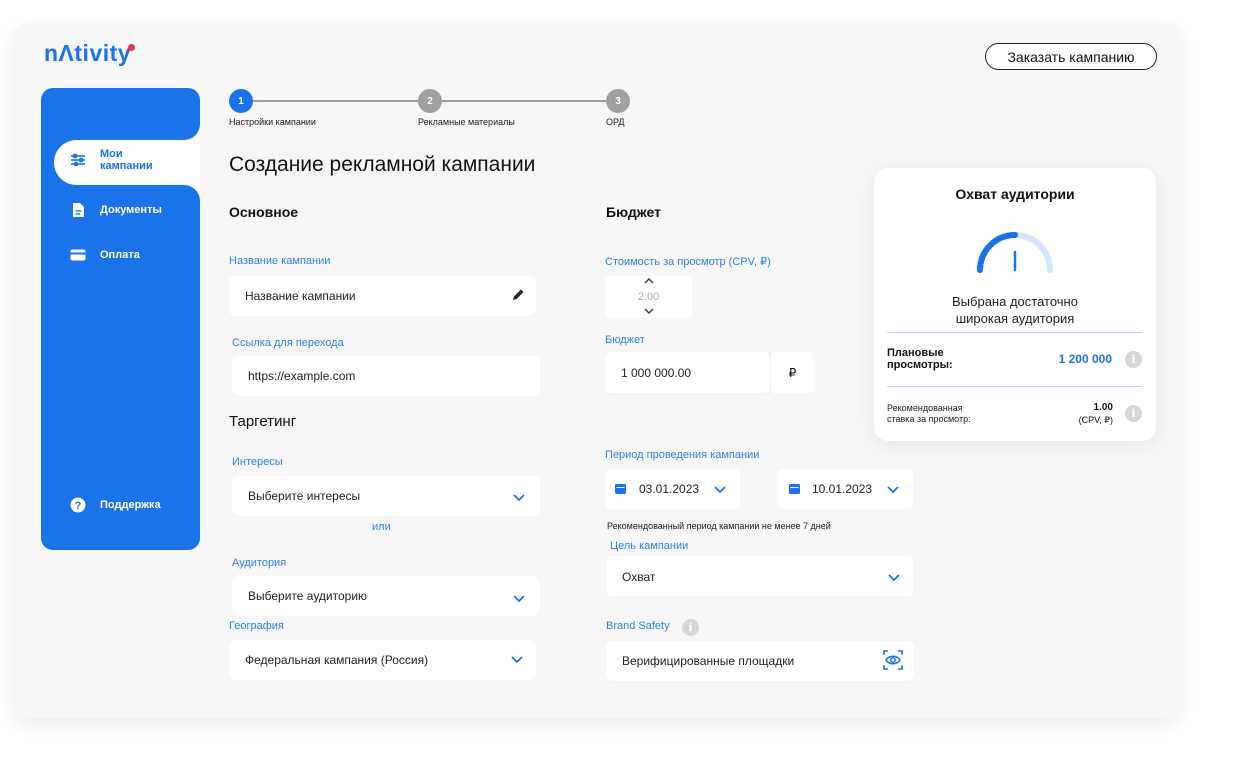  Describe the element at coordinates (382, 296) in the screenshot. I see `campaign-name-input: Название кампании` at that location.